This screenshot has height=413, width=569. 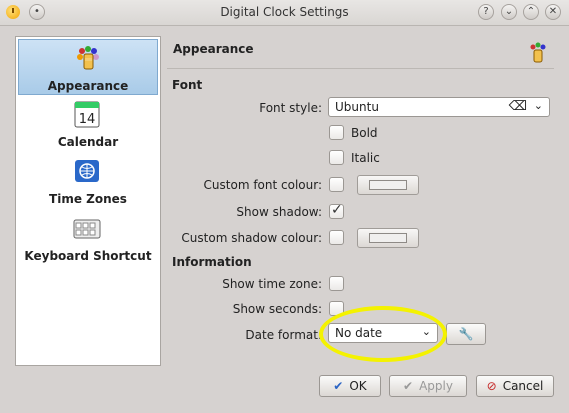 I want to click on shadow-colour-swatch, so click(x=388, y=238).